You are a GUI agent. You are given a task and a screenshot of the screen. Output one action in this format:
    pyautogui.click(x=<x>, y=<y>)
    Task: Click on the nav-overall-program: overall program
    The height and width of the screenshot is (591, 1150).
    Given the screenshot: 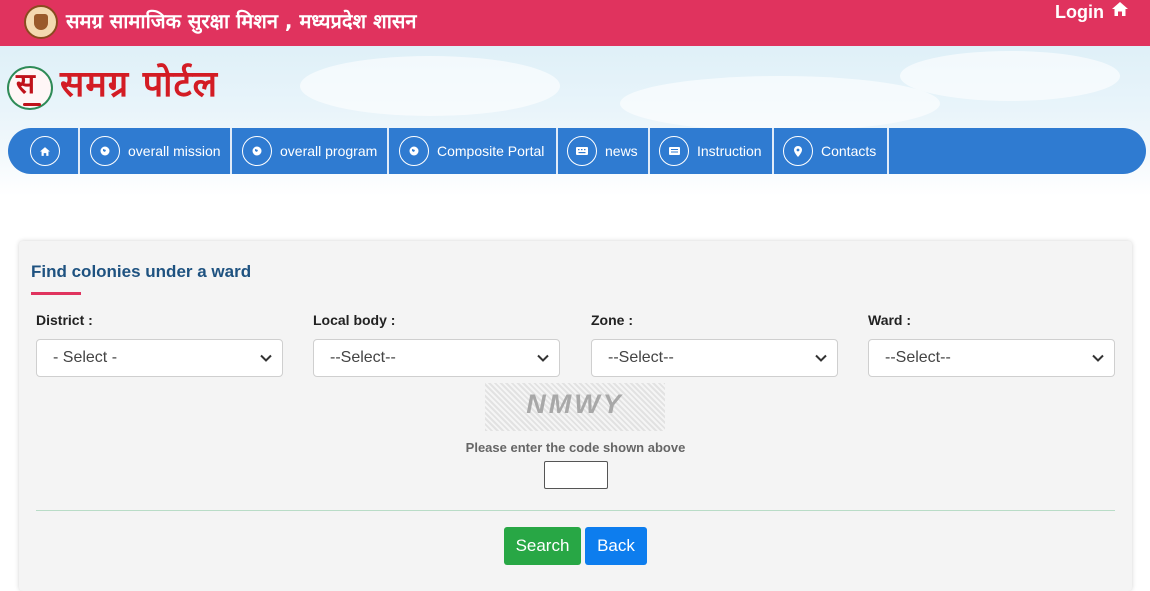 What is the action you would take?
    pyautogui.click(x=315, y=151)
    